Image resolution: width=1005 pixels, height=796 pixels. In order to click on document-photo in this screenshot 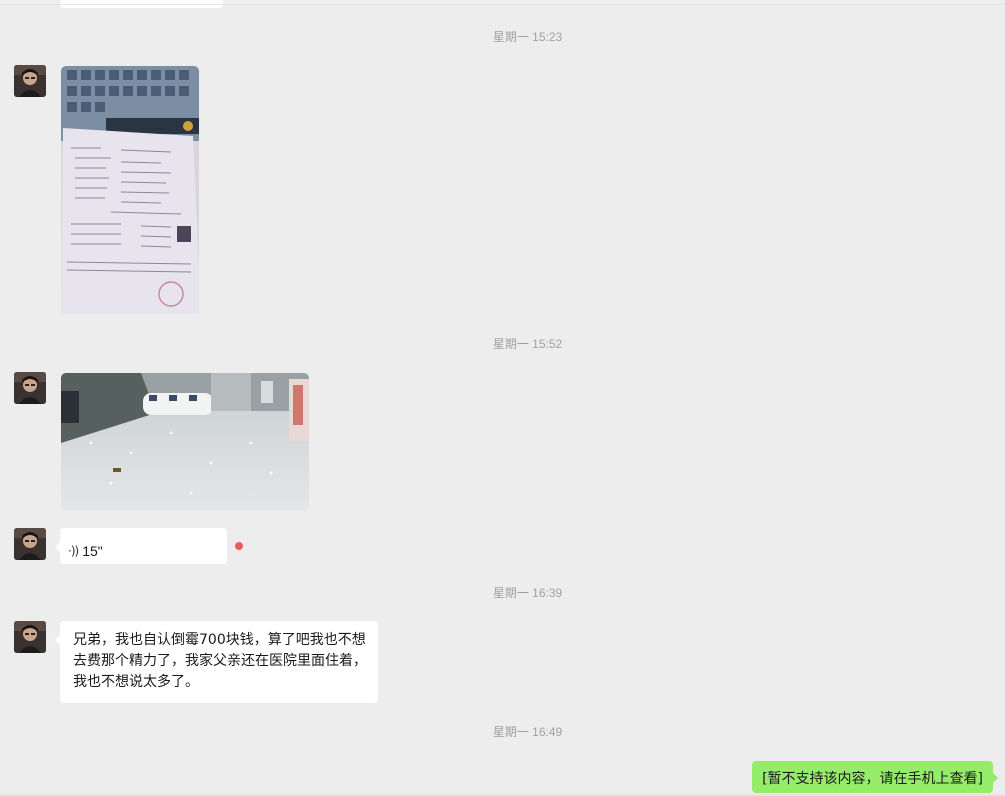, I will do `click(130, 190)`.